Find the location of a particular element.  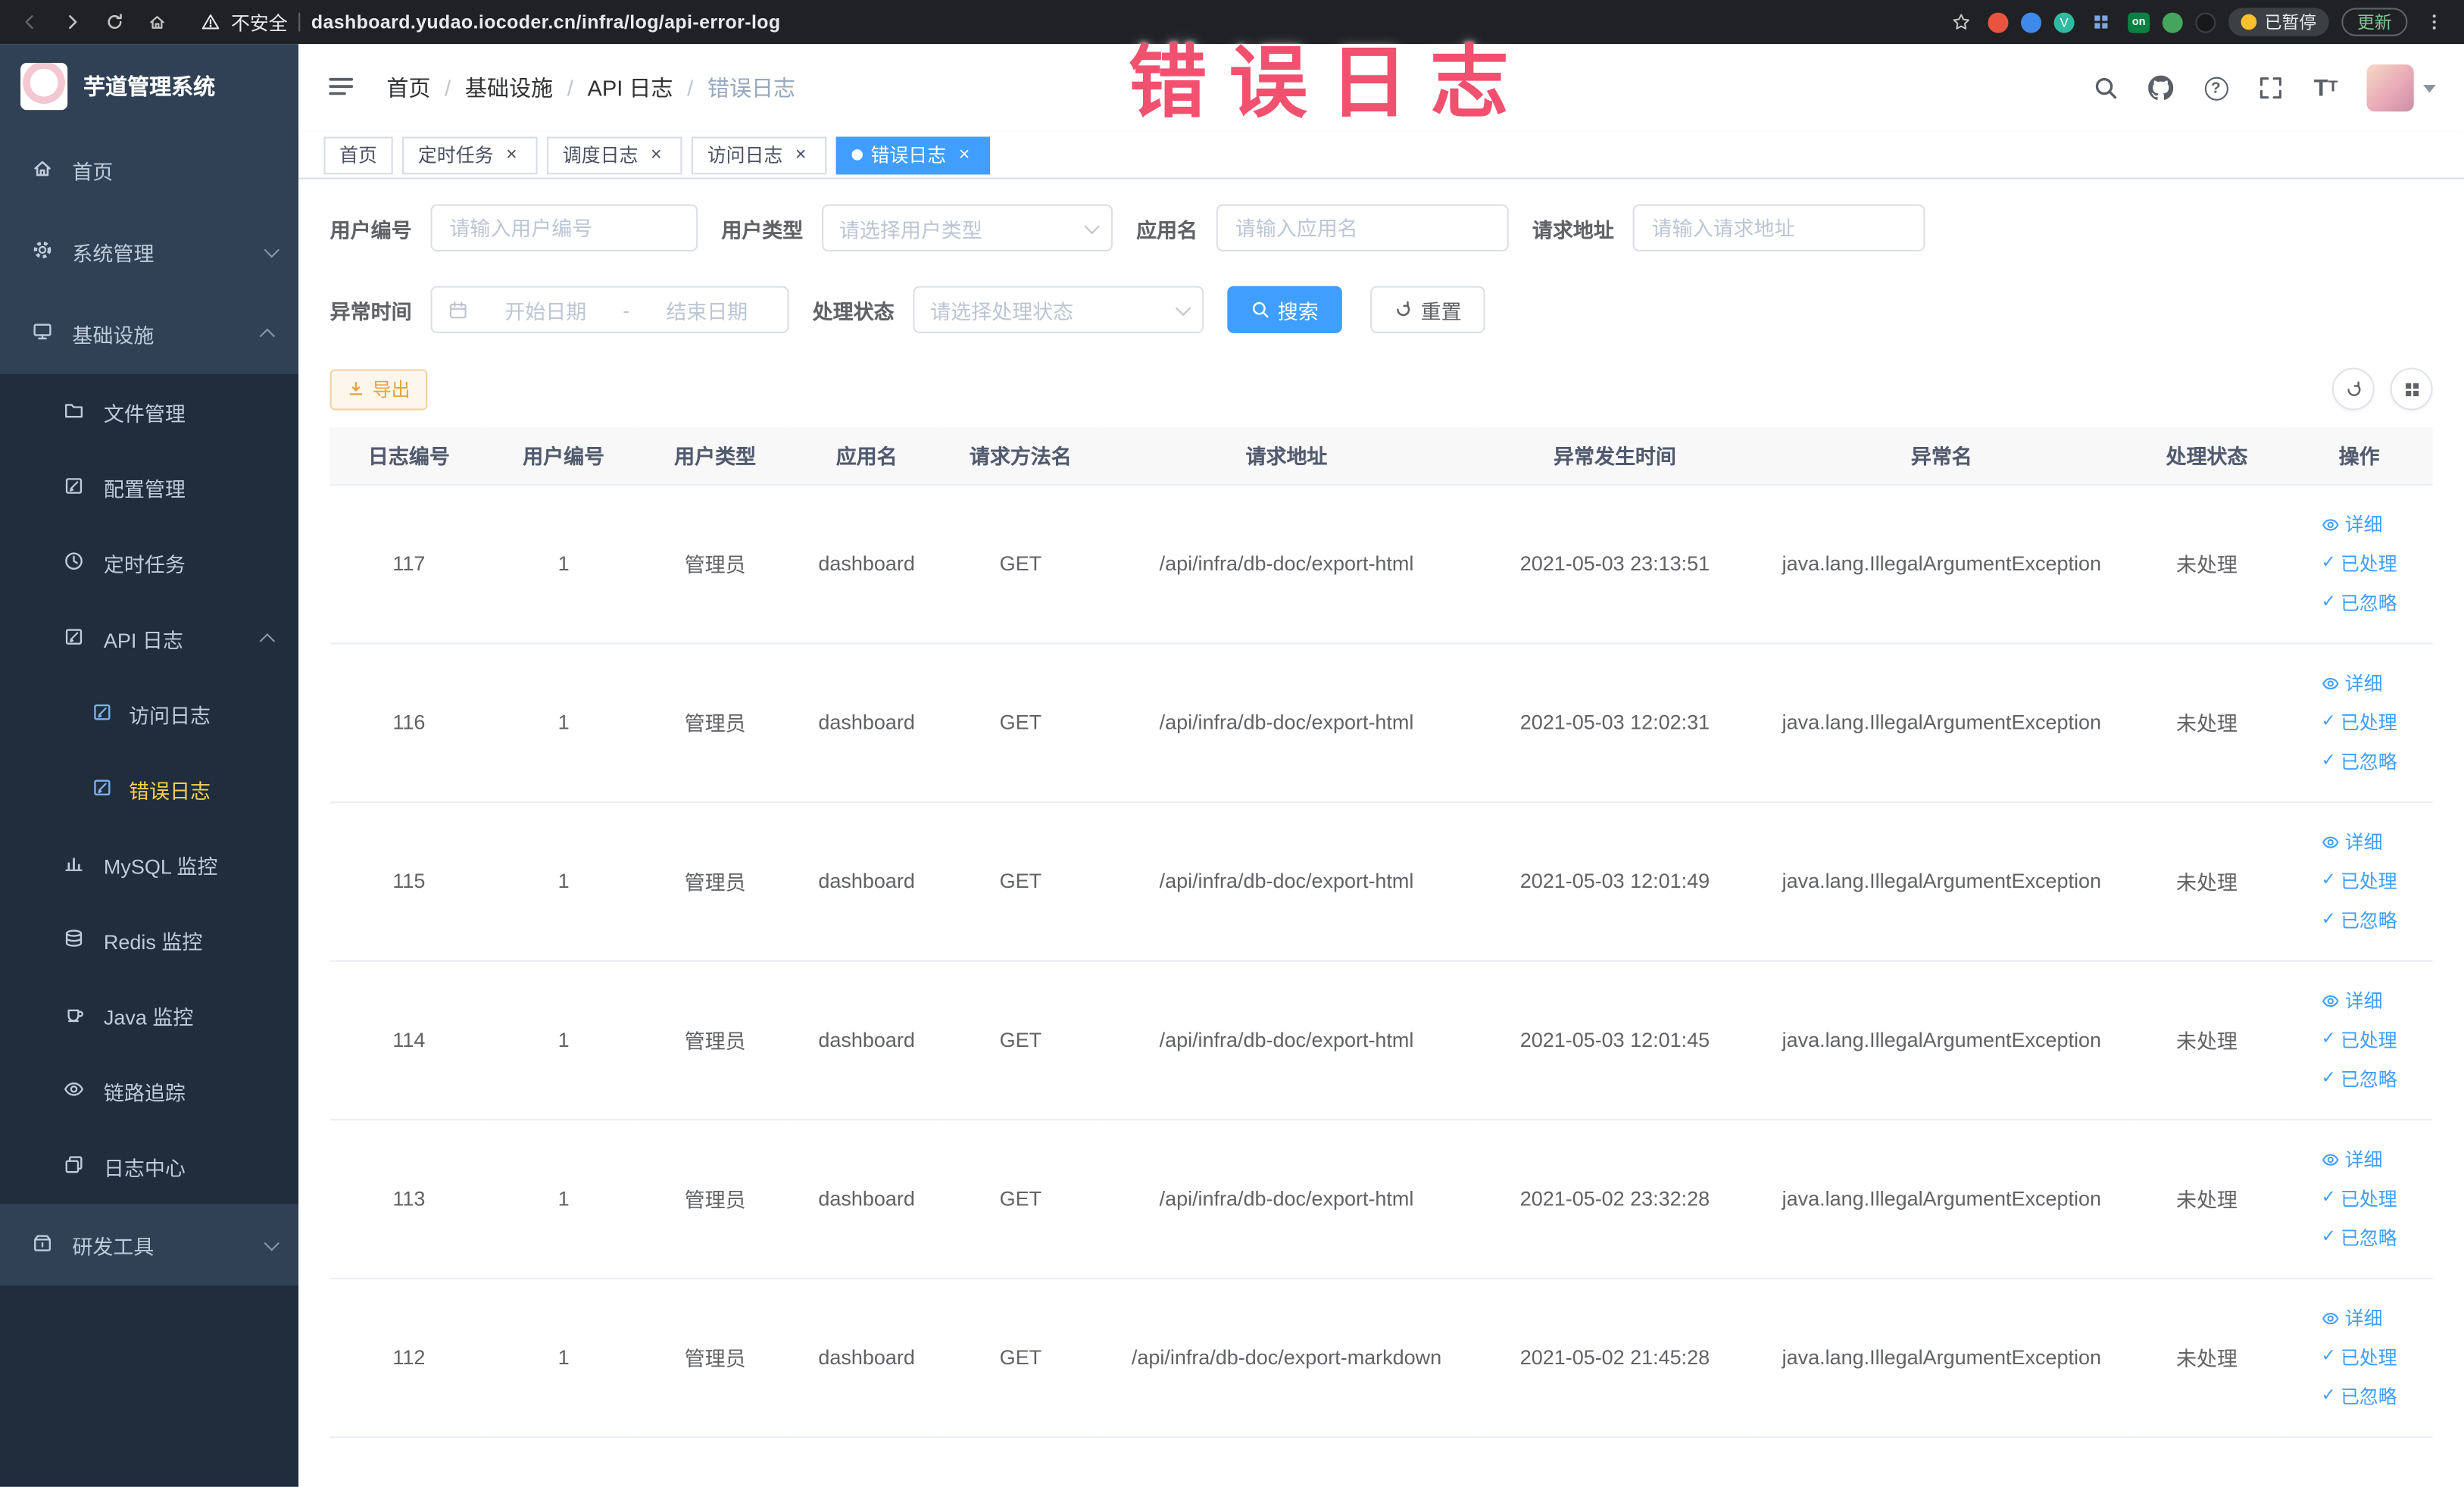

sidebar-item-dev-tools: 研发工具 is located at coordinates (149, 1245).